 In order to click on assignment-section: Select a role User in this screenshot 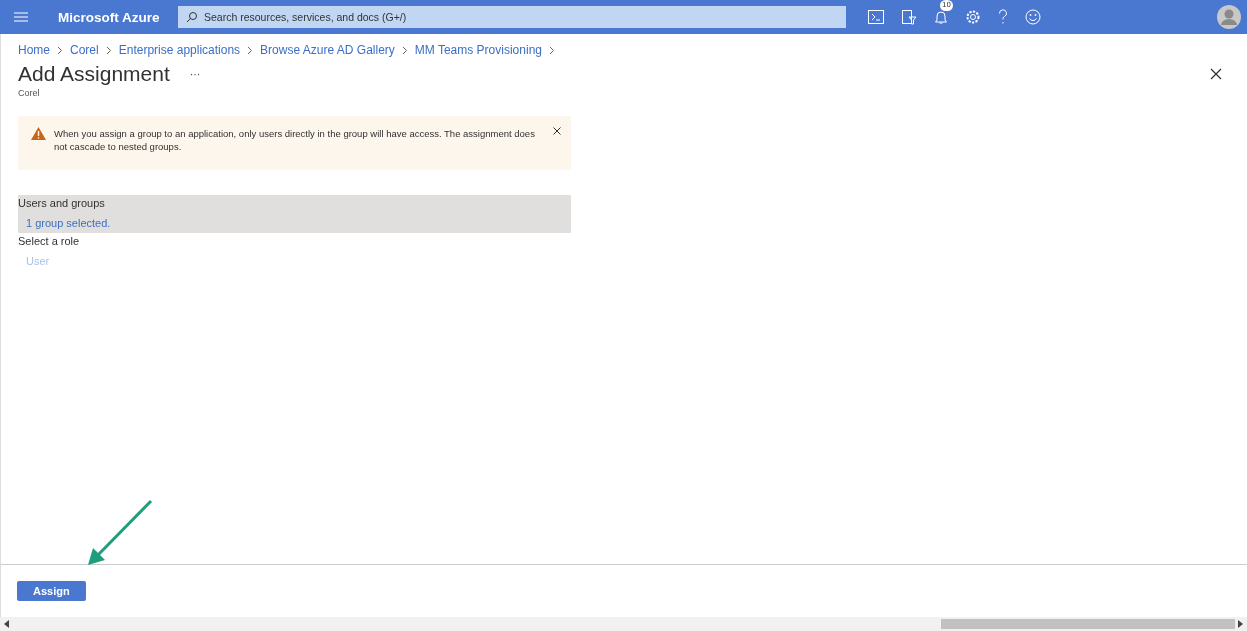, I will do `click(294, 252)`.